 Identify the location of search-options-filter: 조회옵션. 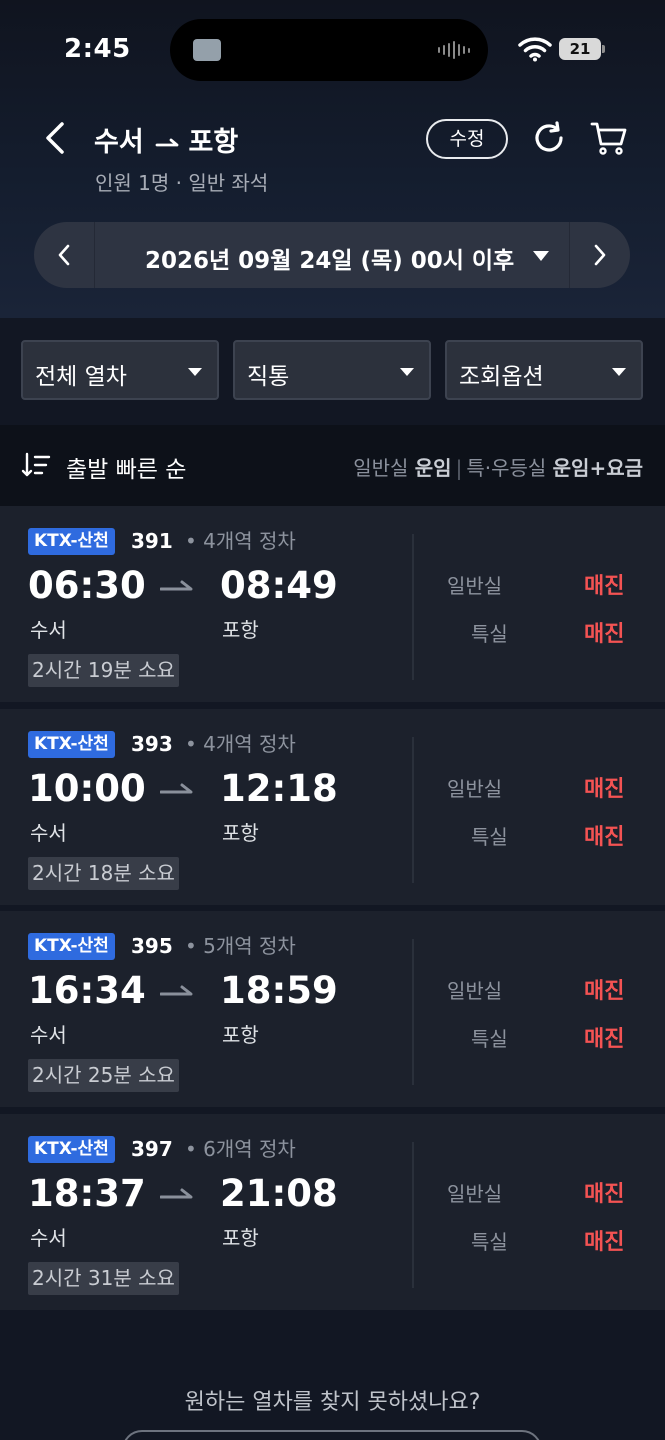
(544, 370).